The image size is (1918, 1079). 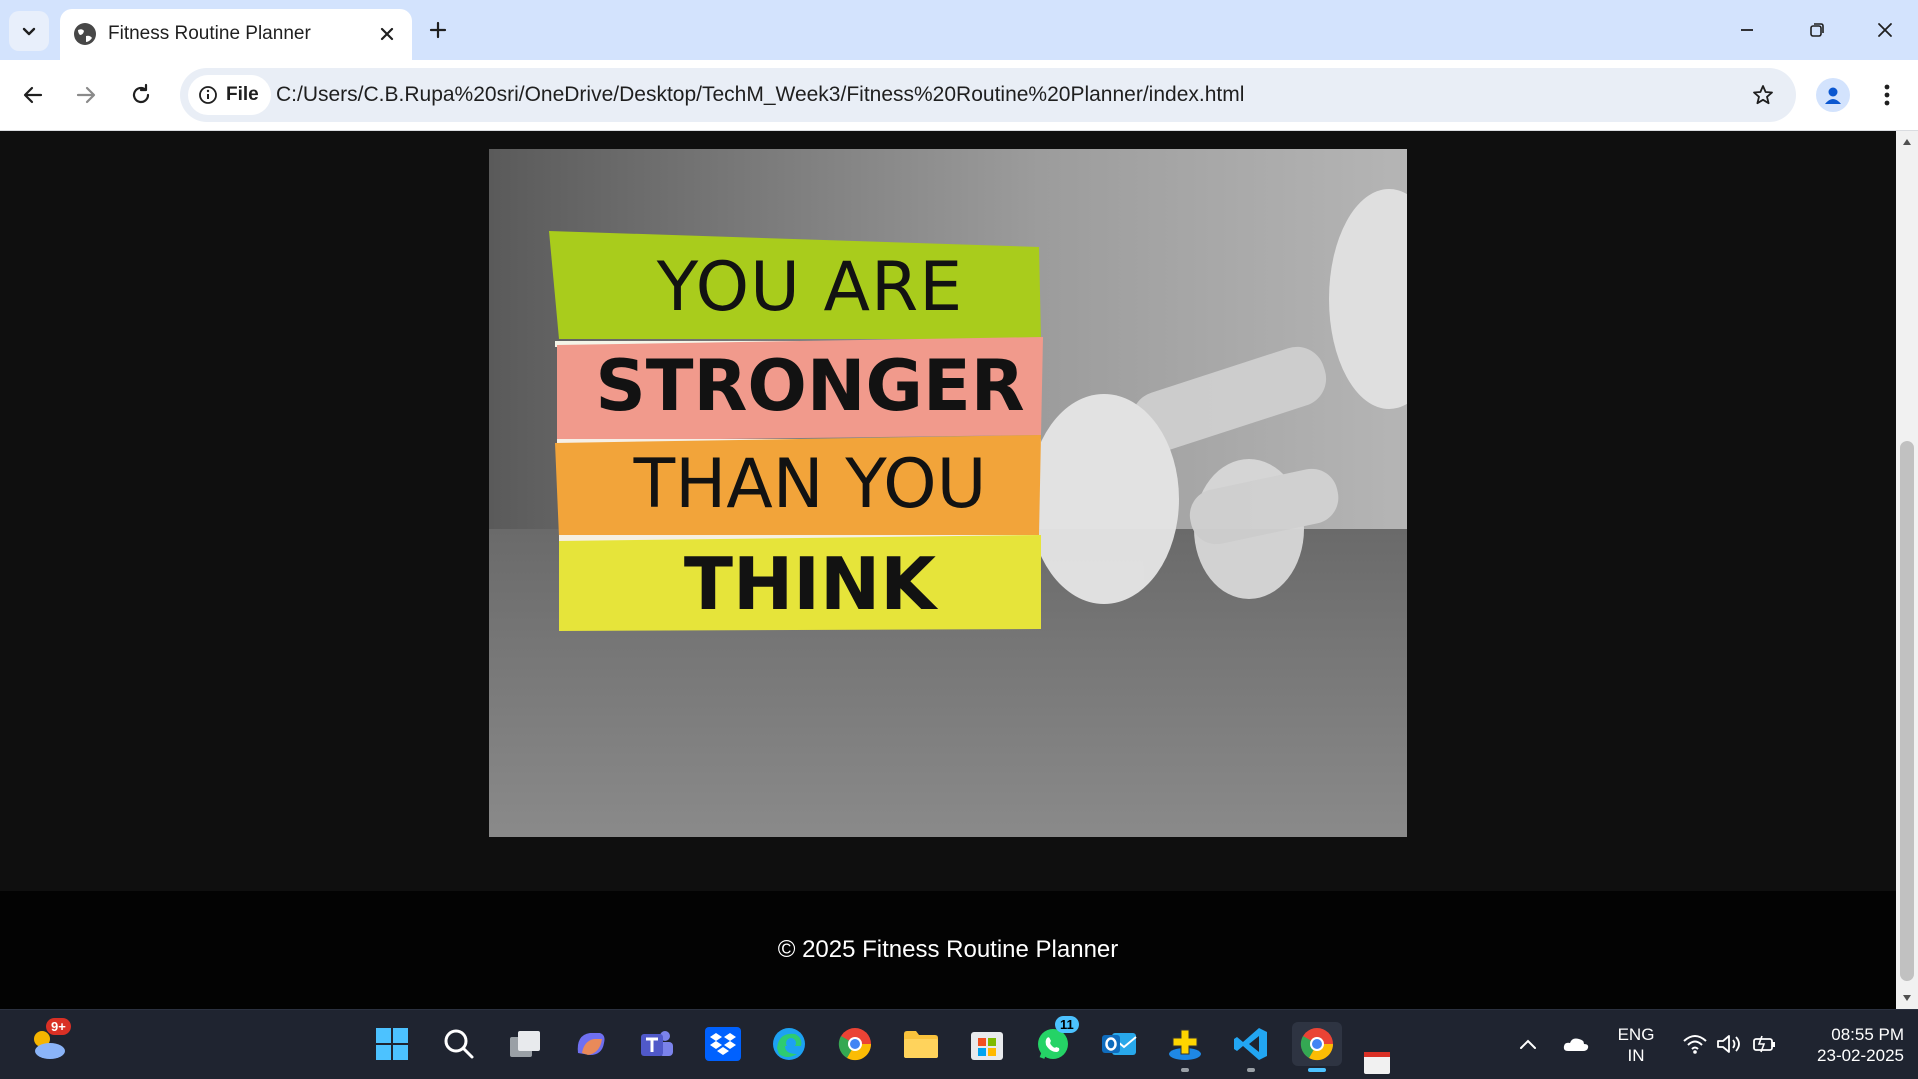 I want to click on windows-logo-icon, so click(x=392, y=1044).